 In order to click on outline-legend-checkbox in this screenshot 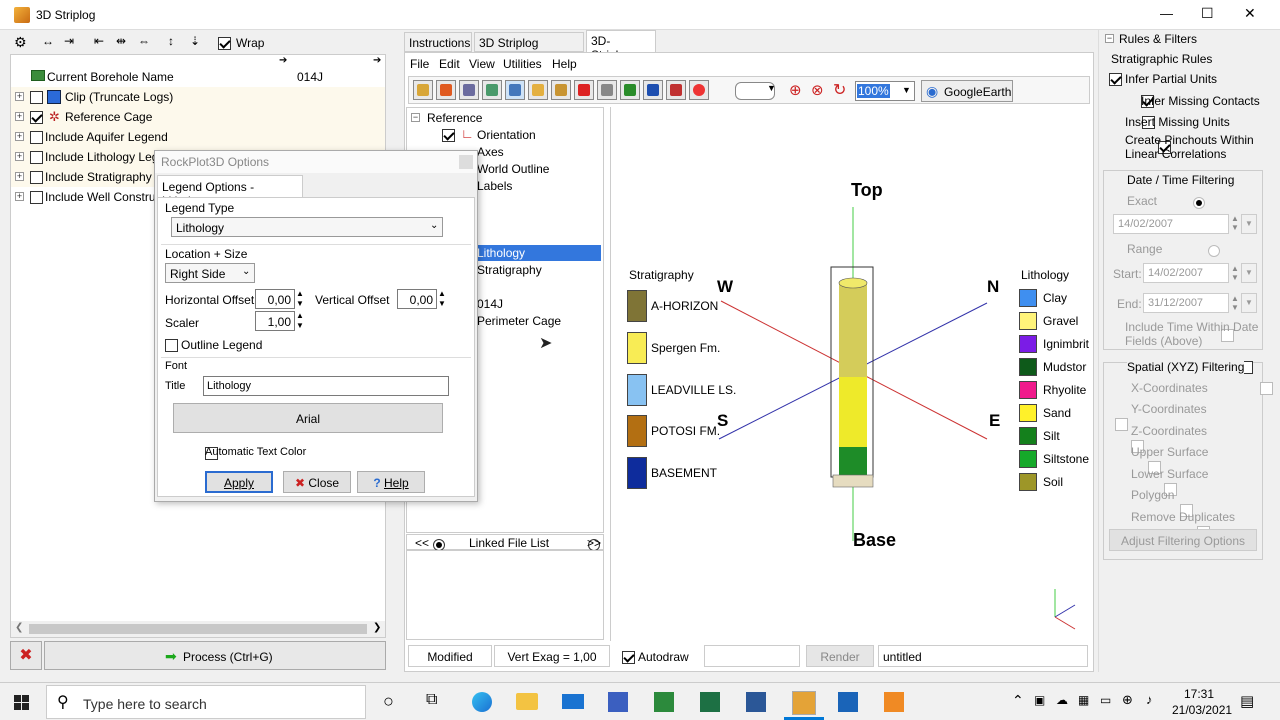, I will do `click(171, 346)`.